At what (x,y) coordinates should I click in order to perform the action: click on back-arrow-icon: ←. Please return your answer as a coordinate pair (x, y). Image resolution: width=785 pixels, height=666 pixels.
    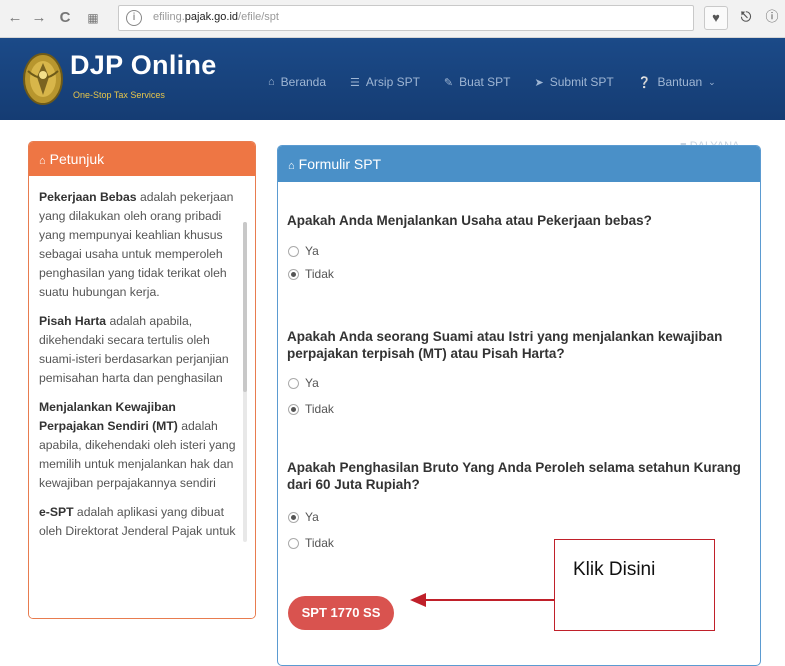
    Looking at the image, I should click on (15, 18).